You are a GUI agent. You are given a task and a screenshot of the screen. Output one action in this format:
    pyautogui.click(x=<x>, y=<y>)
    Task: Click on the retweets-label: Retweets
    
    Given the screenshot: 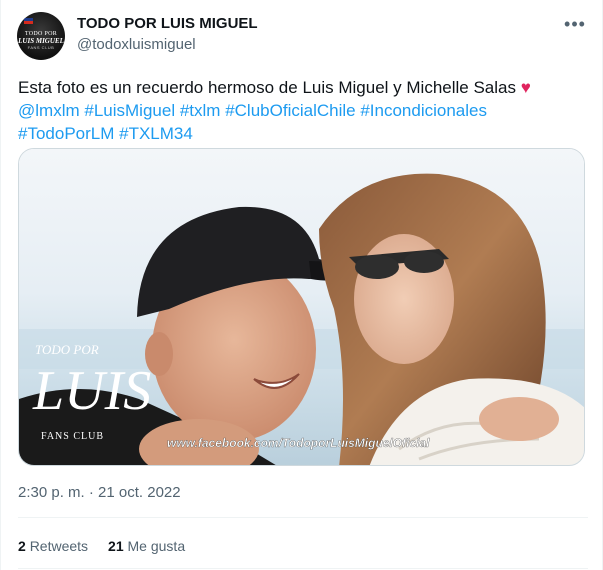 What is the action you would take?
    pyautogui.click(x=59, y=546)
    